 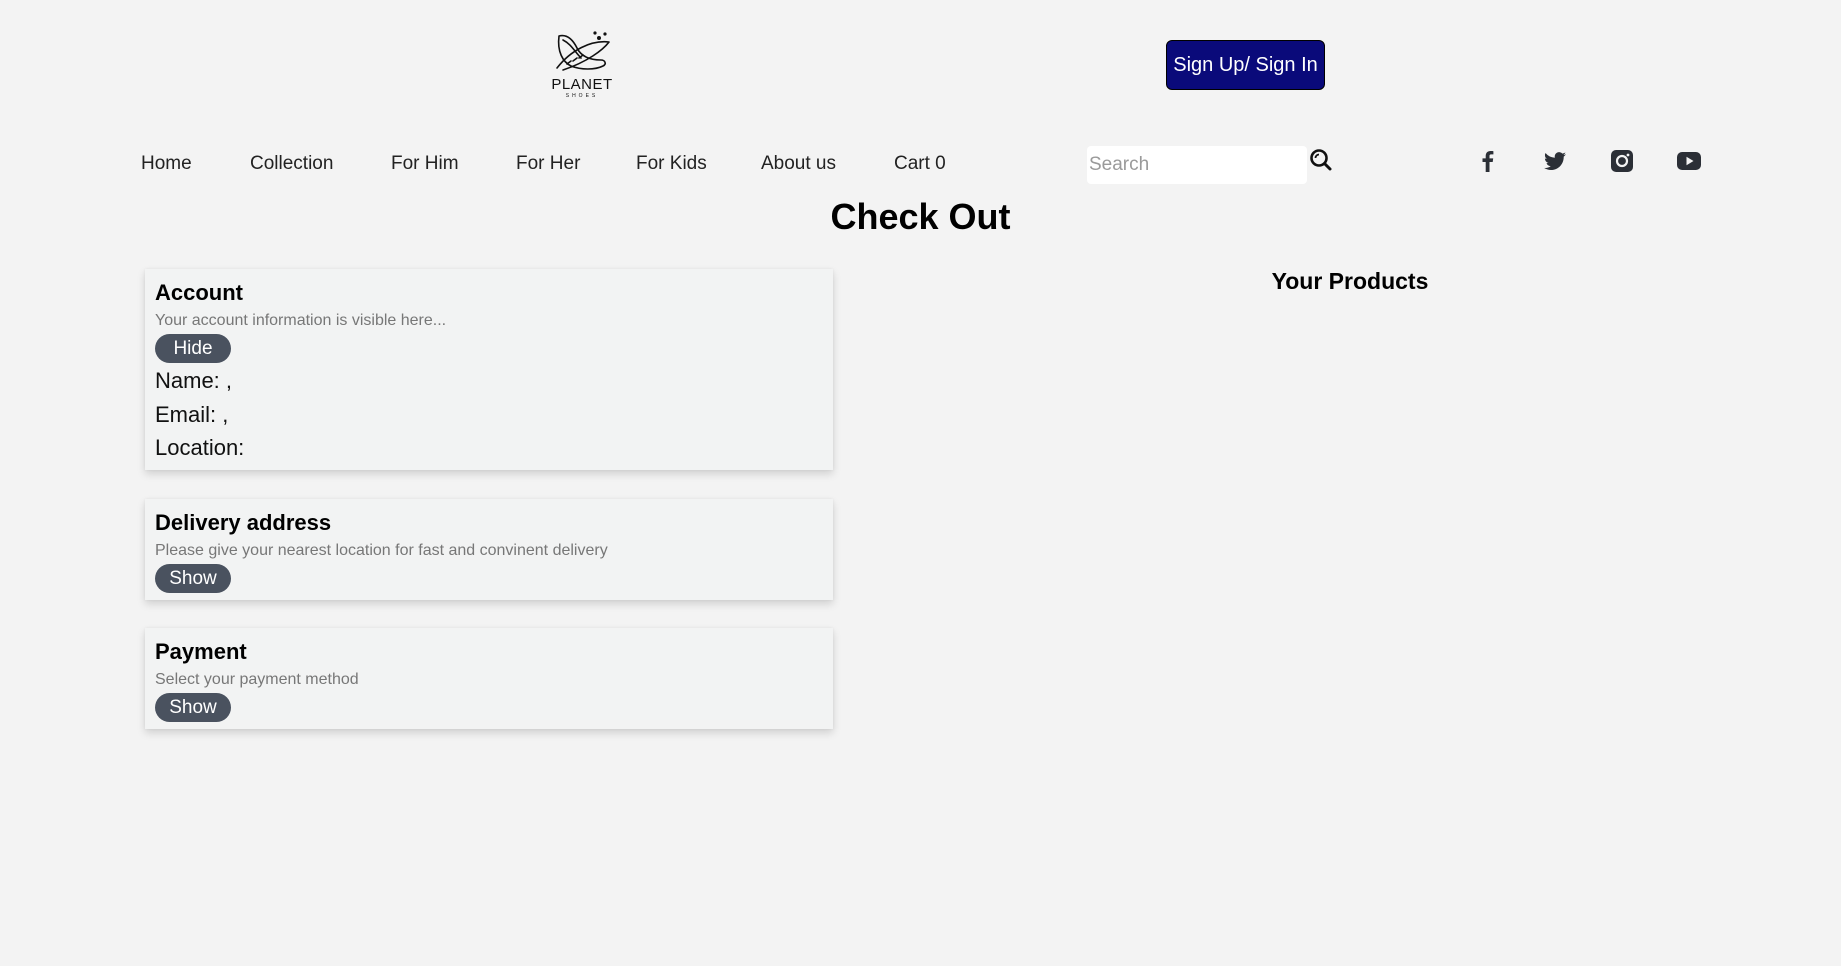 I want to click on twitter-icon, so click(x=1555, y=161).